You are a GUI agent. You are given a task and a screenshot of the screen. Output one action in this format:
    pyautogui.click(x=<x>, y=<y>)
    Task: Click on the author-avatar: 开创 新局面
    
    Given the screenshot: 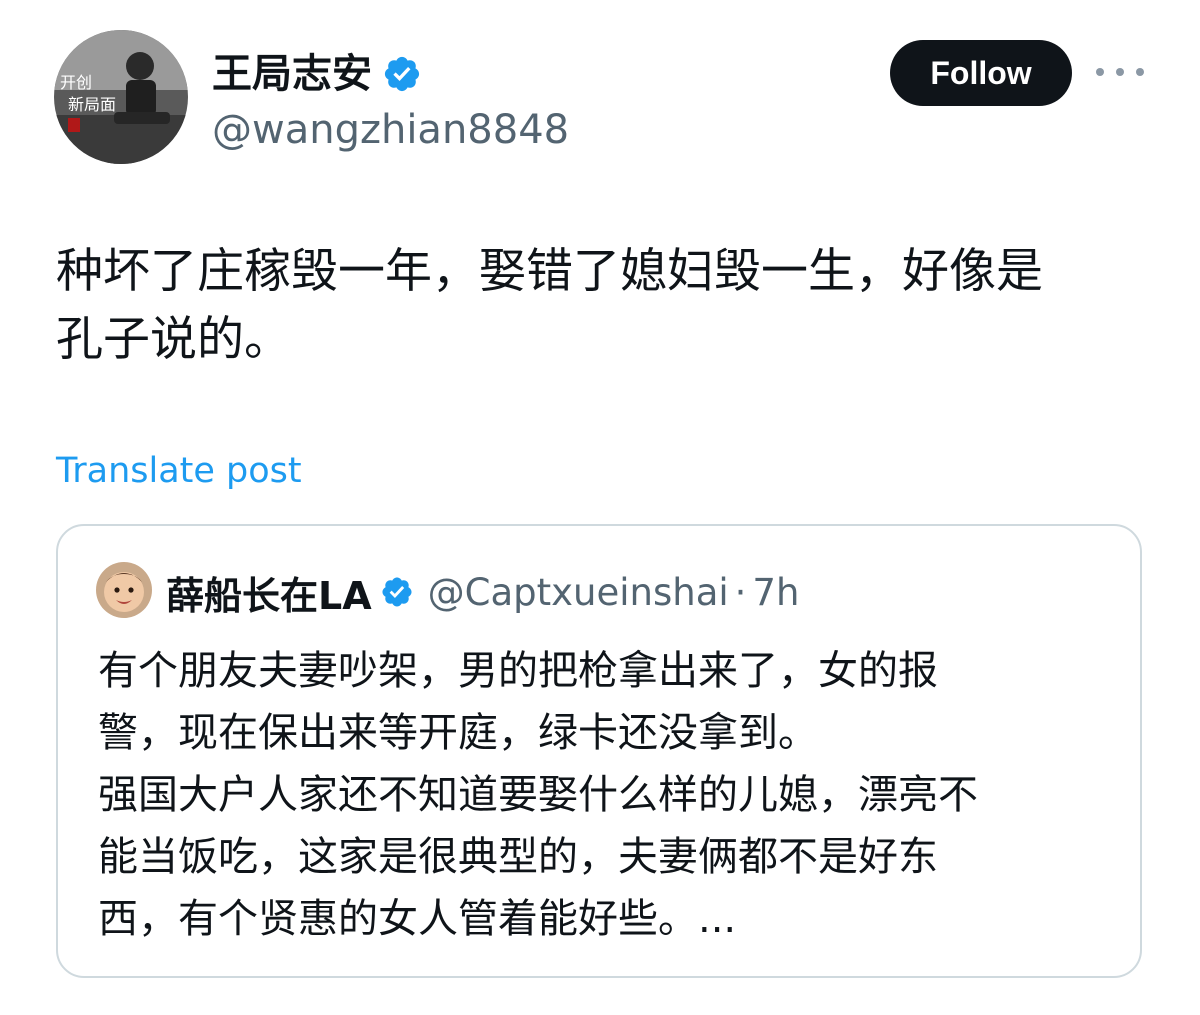 What is the action you would take?
    pyautogui.click(x=121, y=97)
    